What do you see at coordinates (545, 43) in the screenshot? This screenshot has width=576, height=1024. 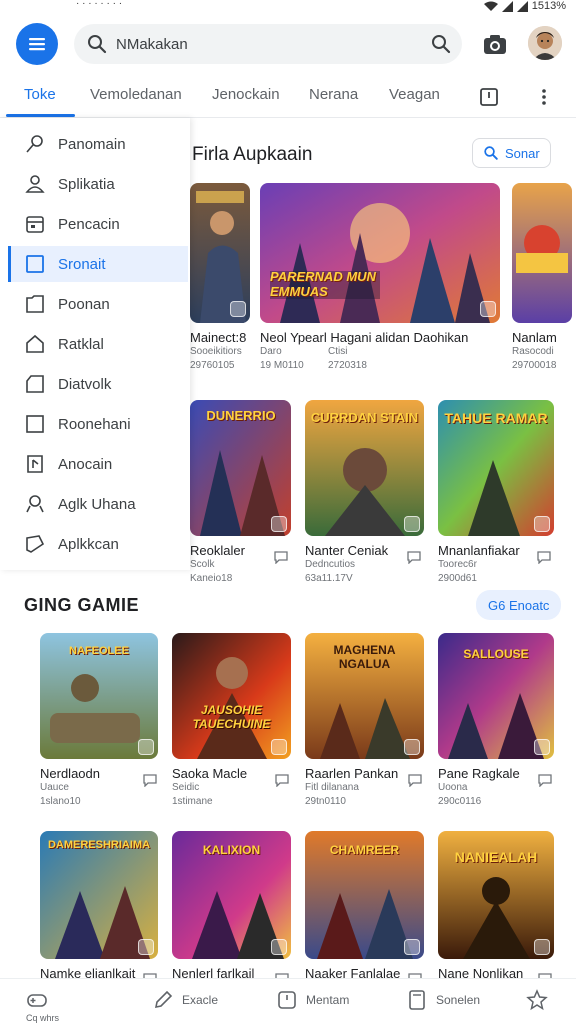 I see `avatar` at bounding box center [545, 43].